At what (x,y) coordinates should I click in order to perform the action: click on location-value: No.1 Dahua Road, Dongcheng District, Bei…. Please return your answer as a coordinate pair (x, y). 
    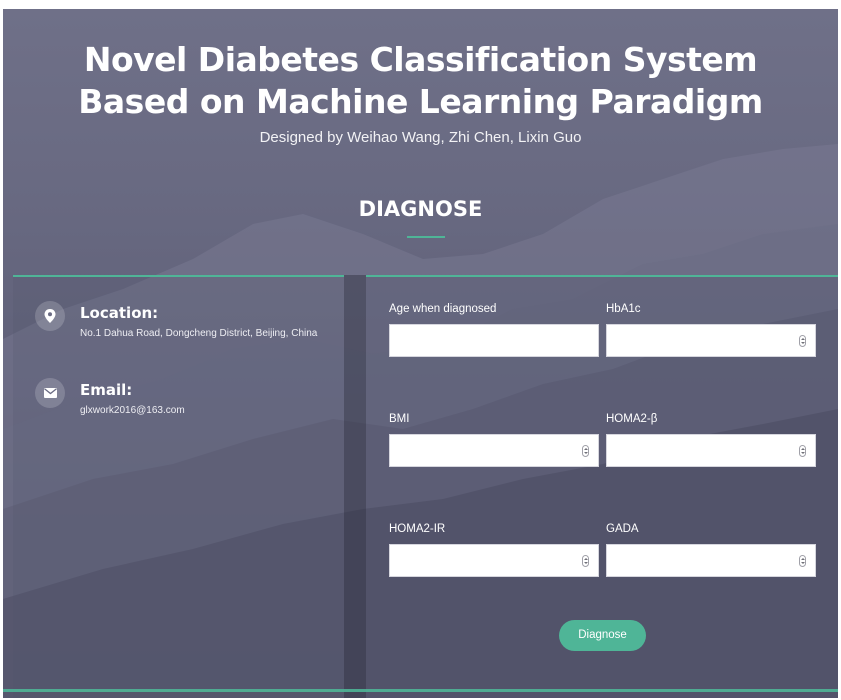
    Looking at the image, I should click on (199, 333).